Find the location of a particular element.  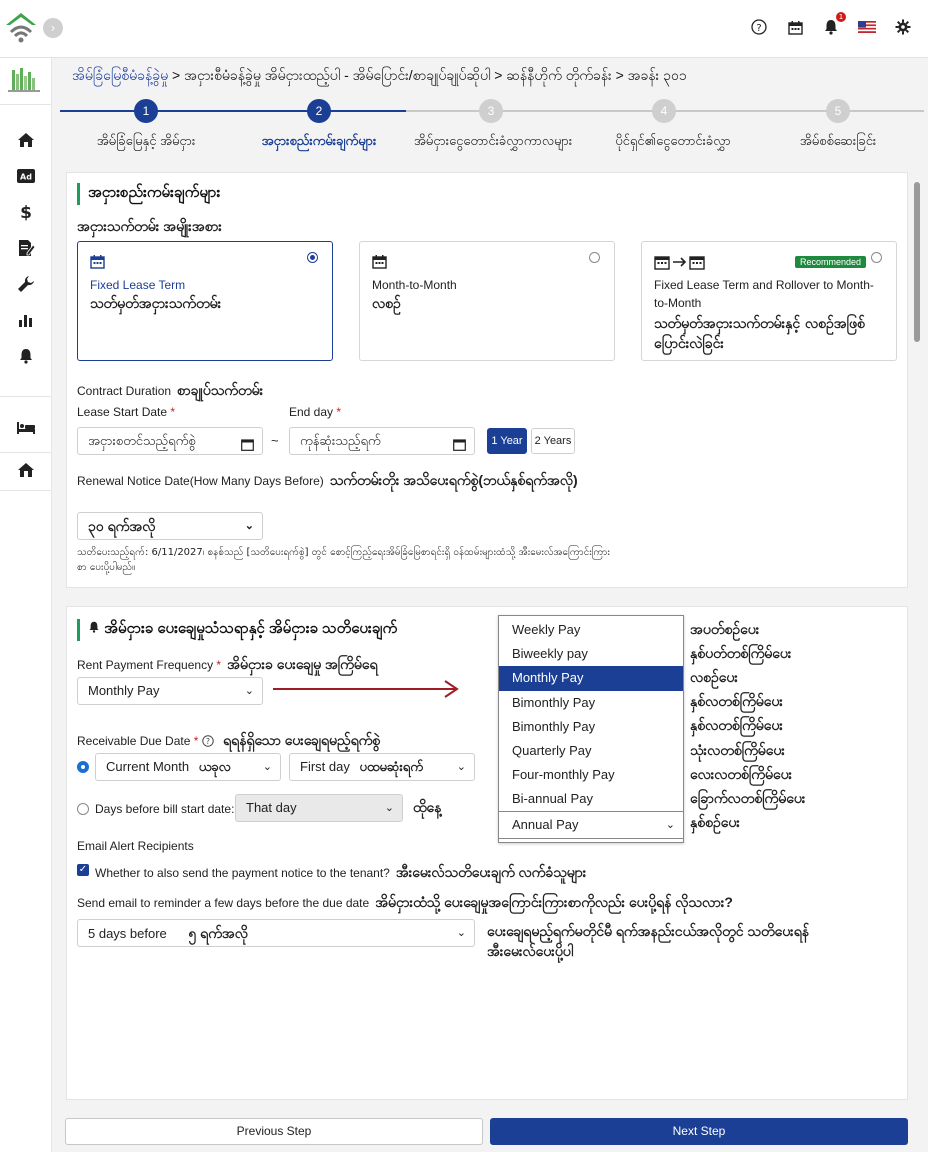

step-2-label: အငှားစည်းကမ်းချက်များ is located at coordinates (319, 142).